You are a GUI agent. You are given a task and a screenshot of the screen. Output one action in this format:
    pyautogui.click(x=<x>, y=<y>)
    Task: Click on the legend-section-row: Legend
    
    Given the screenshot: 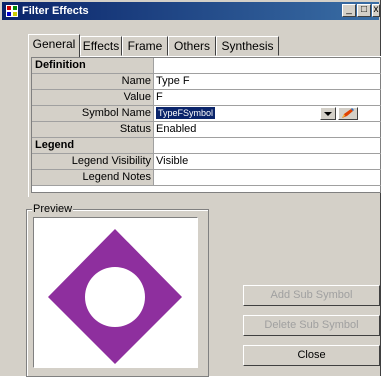 What is the action you would take?
    pyautogui.click(x=206, y=146)
    